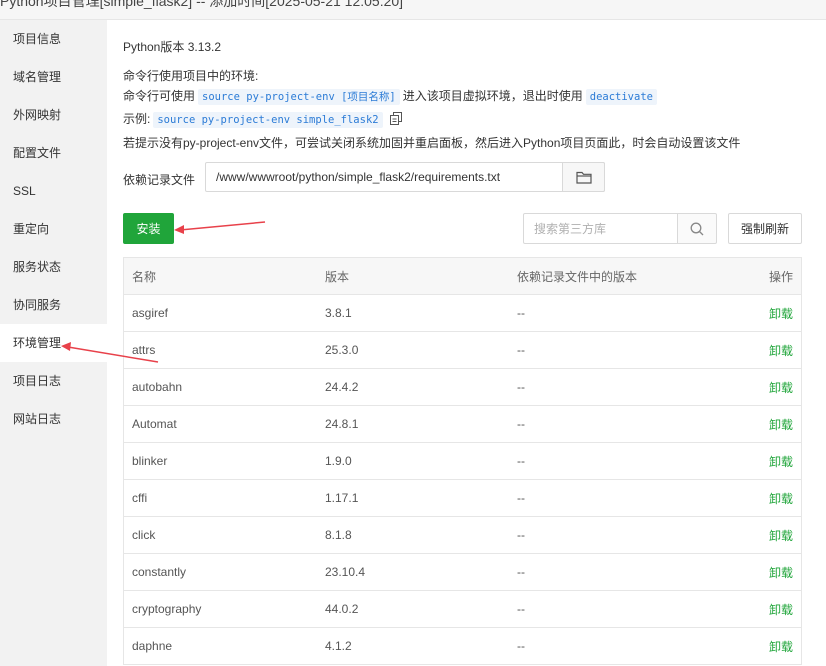  Describe the element at coordinates (462, 313) in the screenshot. I see `table-row: asgiref 3.8.1 -- 卸载` at that location.